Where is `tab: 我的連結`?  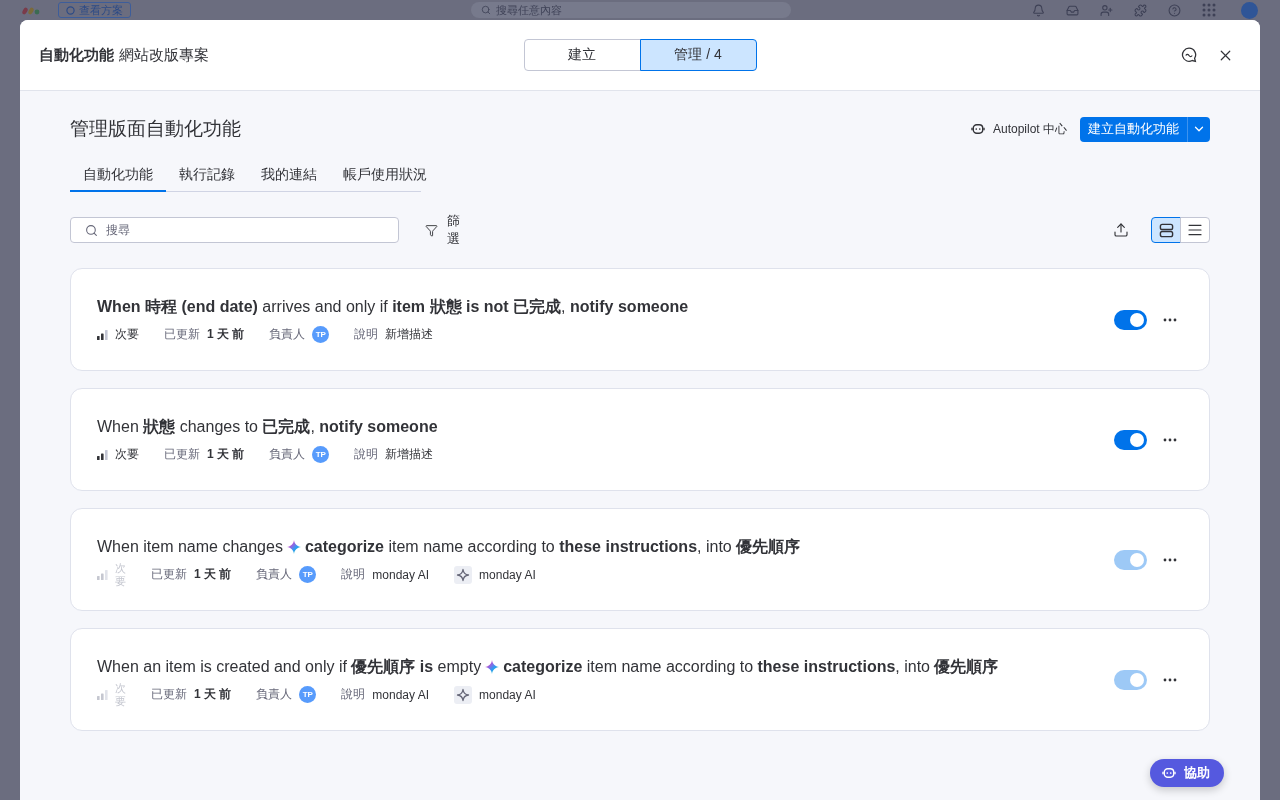
tab: 我的連結 is located at coordinates (289, 176).